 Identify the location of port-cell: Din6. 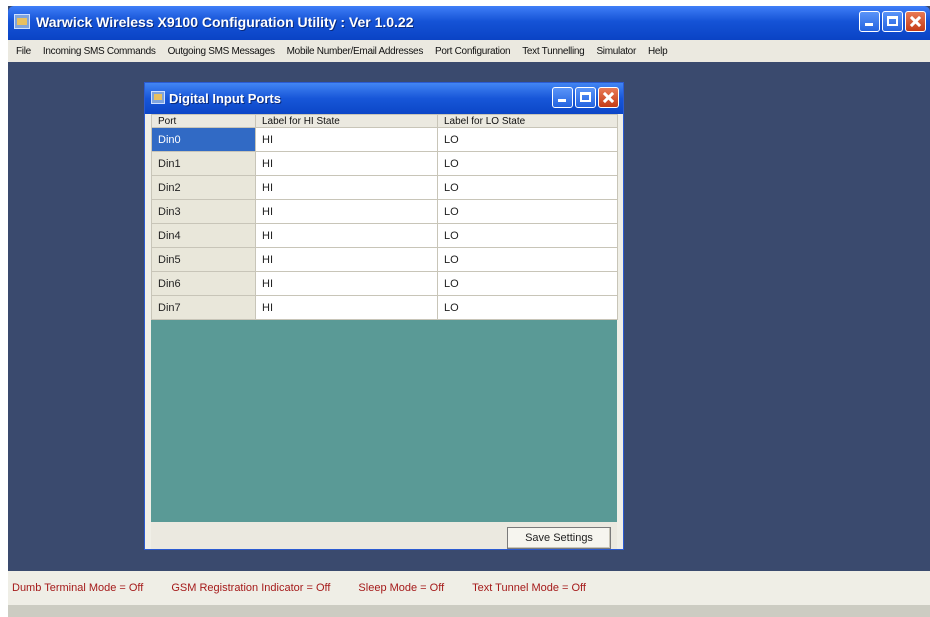
(203, 283).